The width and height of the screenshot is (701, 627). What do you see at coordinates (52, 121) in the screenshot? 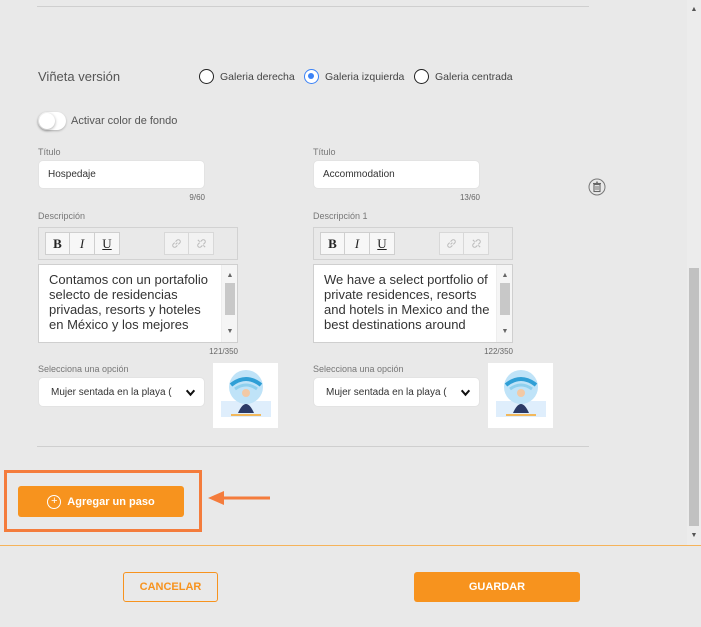
I see `background-color-toggle` at bounding box center [52, 121].